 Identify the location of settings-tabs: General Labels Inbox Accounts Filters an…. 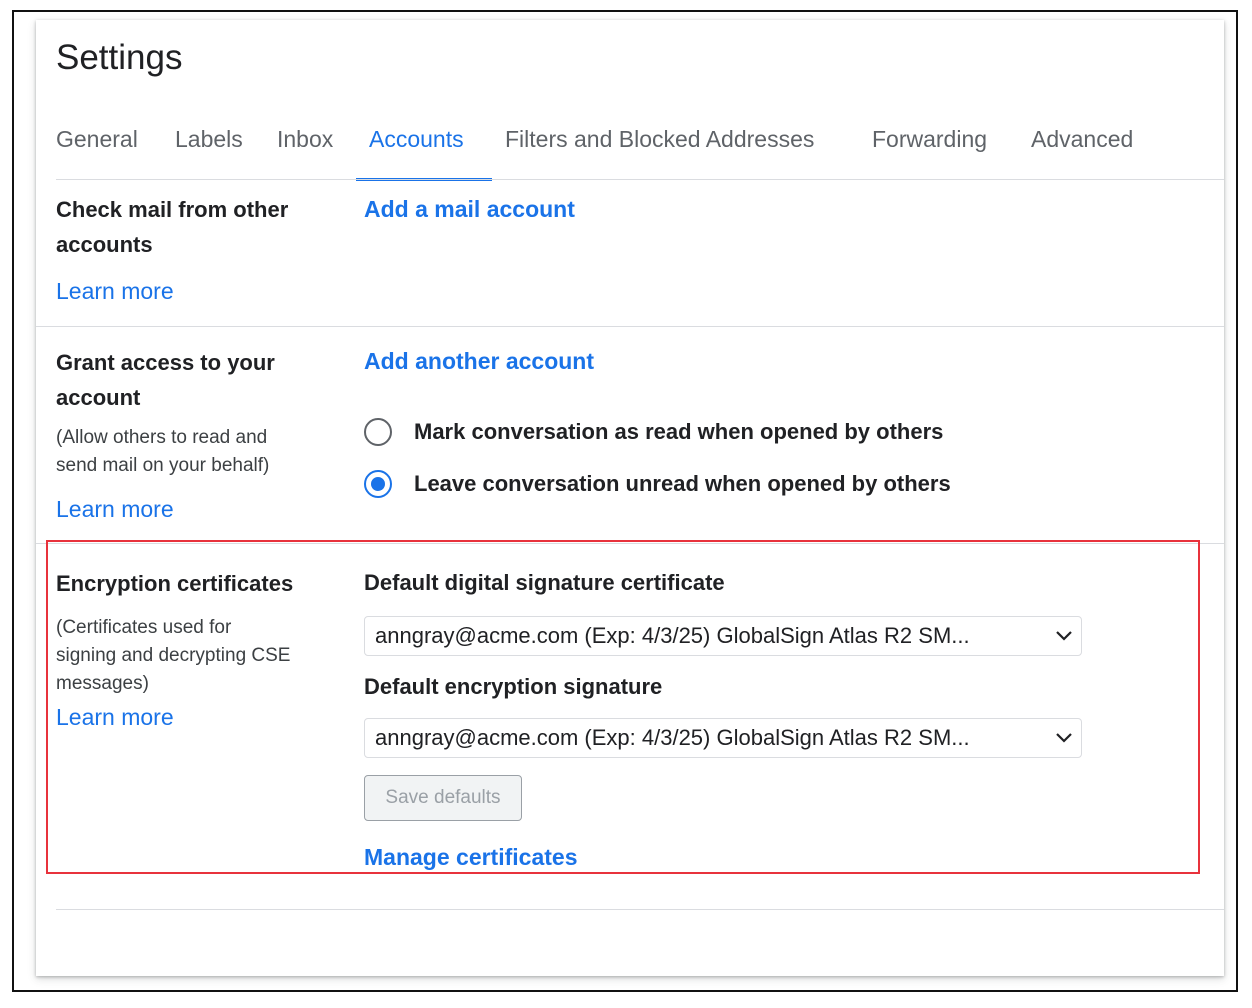
(630, 148).